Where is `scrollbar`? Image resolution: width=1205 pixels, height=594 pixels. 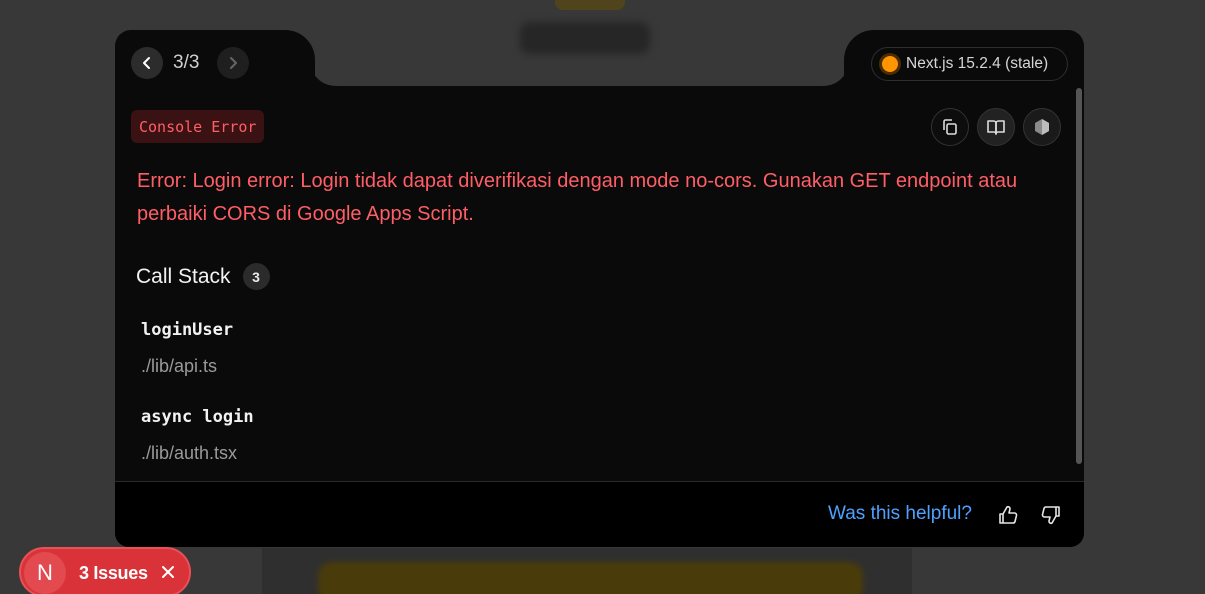
scrollbar is located at coordinates (1079, 276).